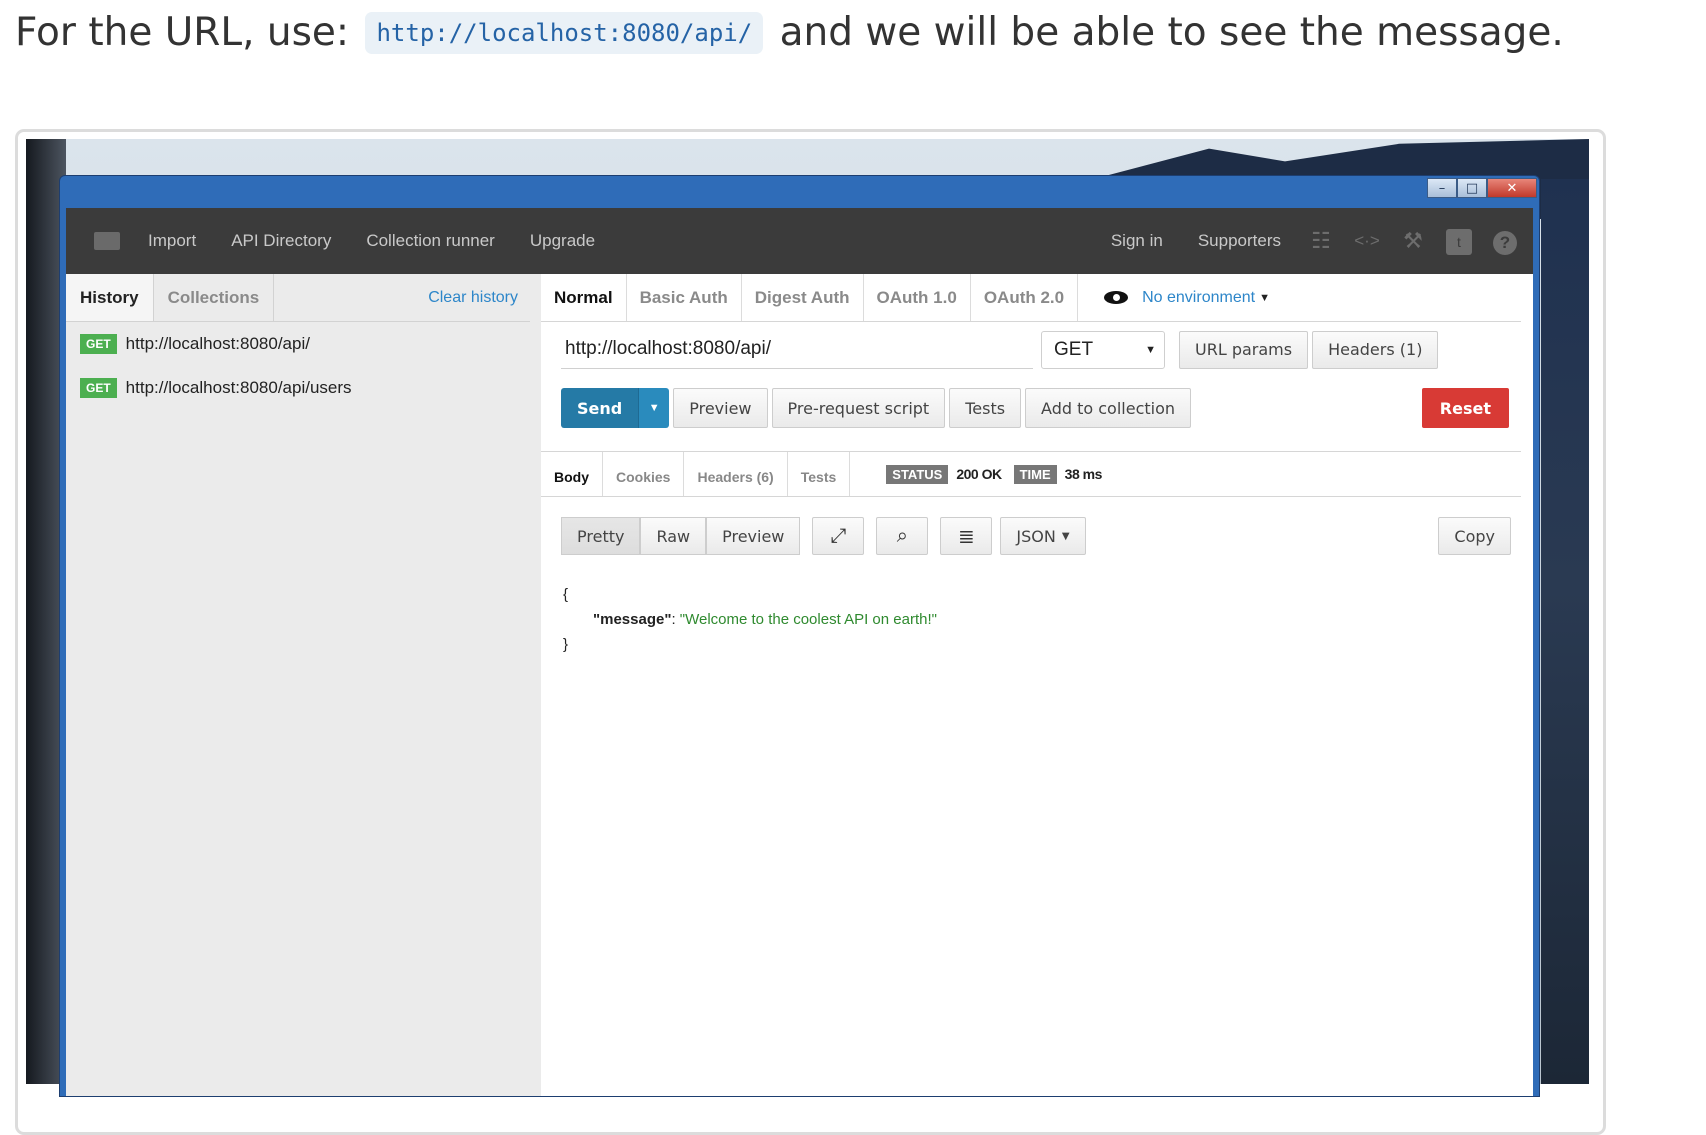 The width and height of the screenshot is (1706, 1135). What do you see at coordinates (107, 241) in the screenshot?
I see `app-logo-icon` at bounding box center [107, 241].